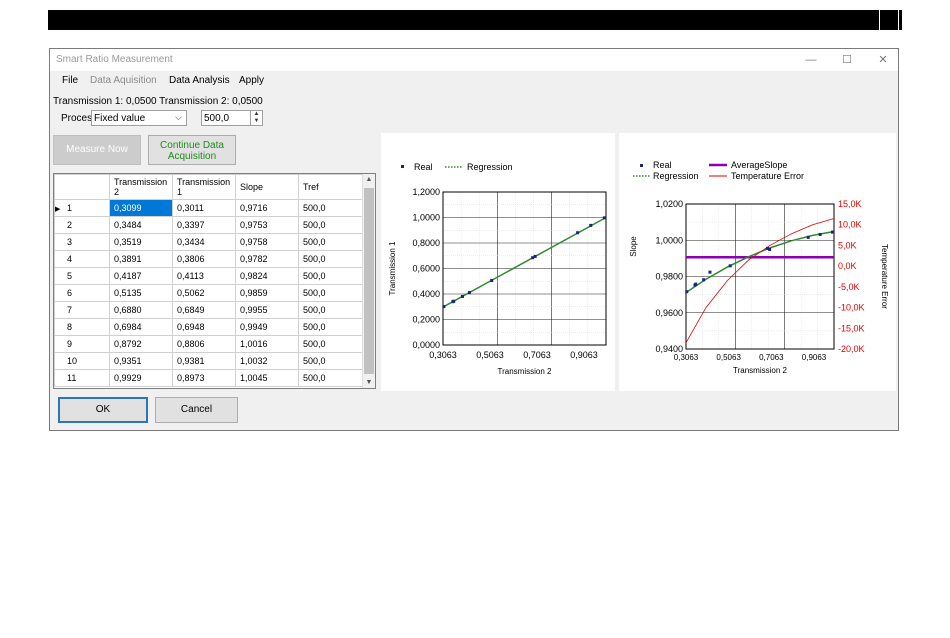  Describe the element at coordinates (474, 60) in the screenshot. I see `title-bar: Smart Ratio Measurement — ☐ ✕` at that location.